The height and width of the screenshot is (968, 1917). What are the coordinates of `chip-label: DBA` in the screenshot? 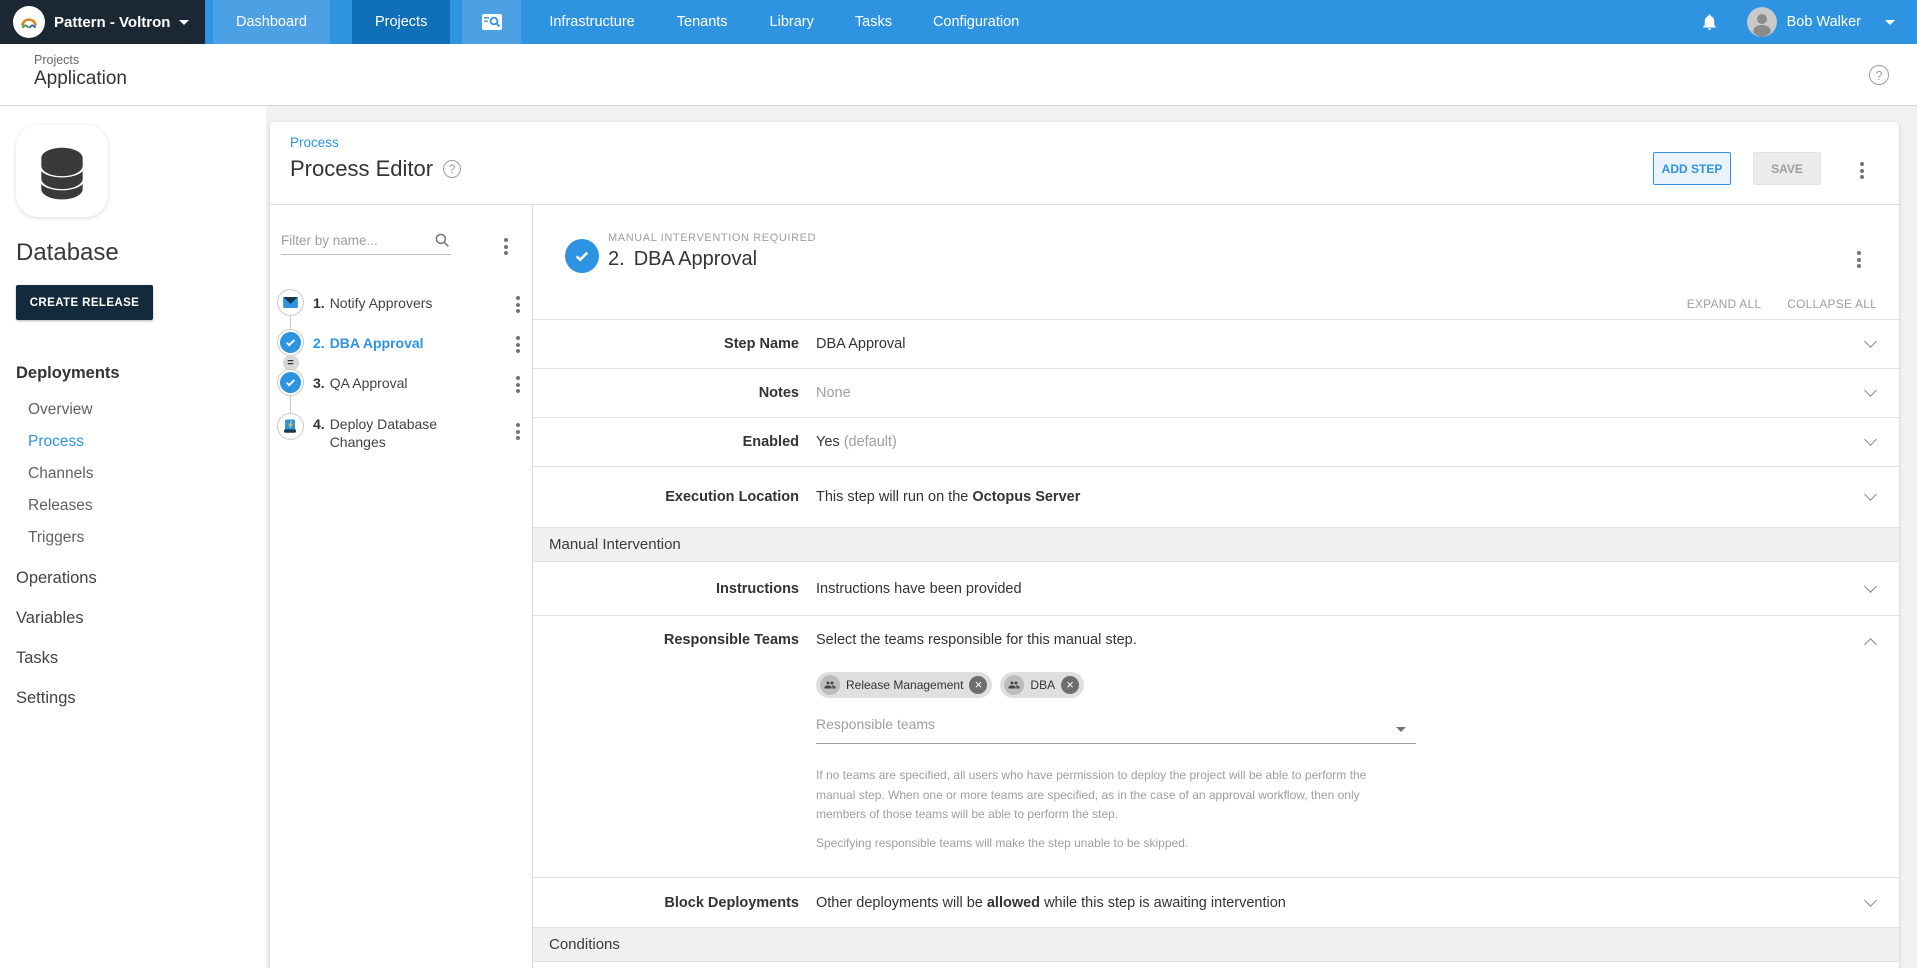 It's located at (1043, 685).